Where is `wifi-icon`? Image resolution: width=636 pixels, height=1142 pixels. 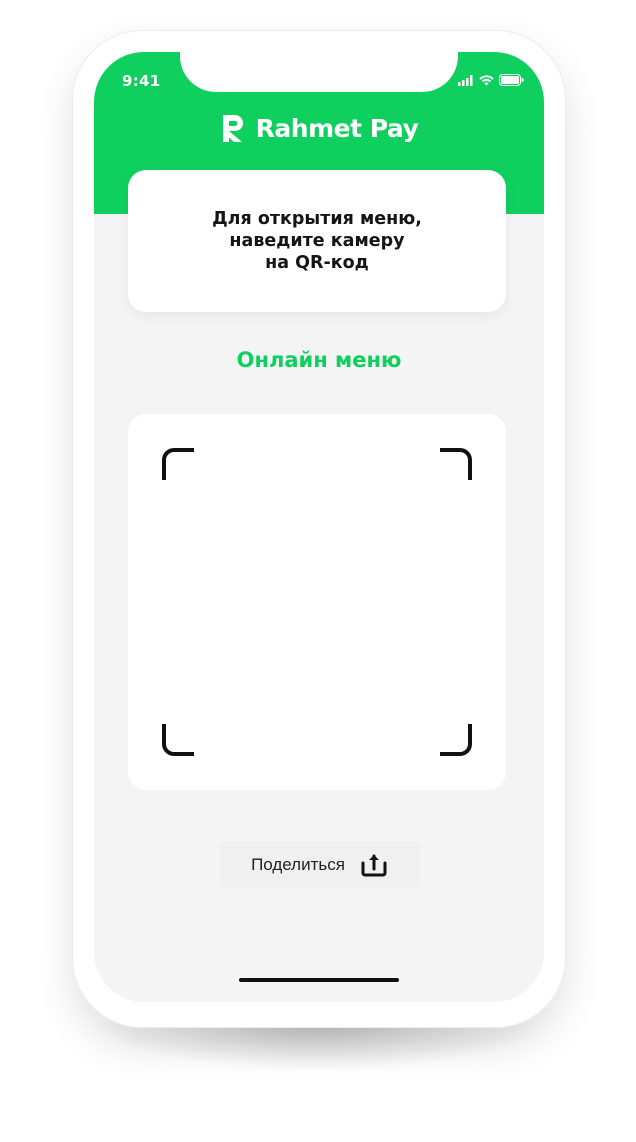
wifi-icon is located at coordinates (486, 79).